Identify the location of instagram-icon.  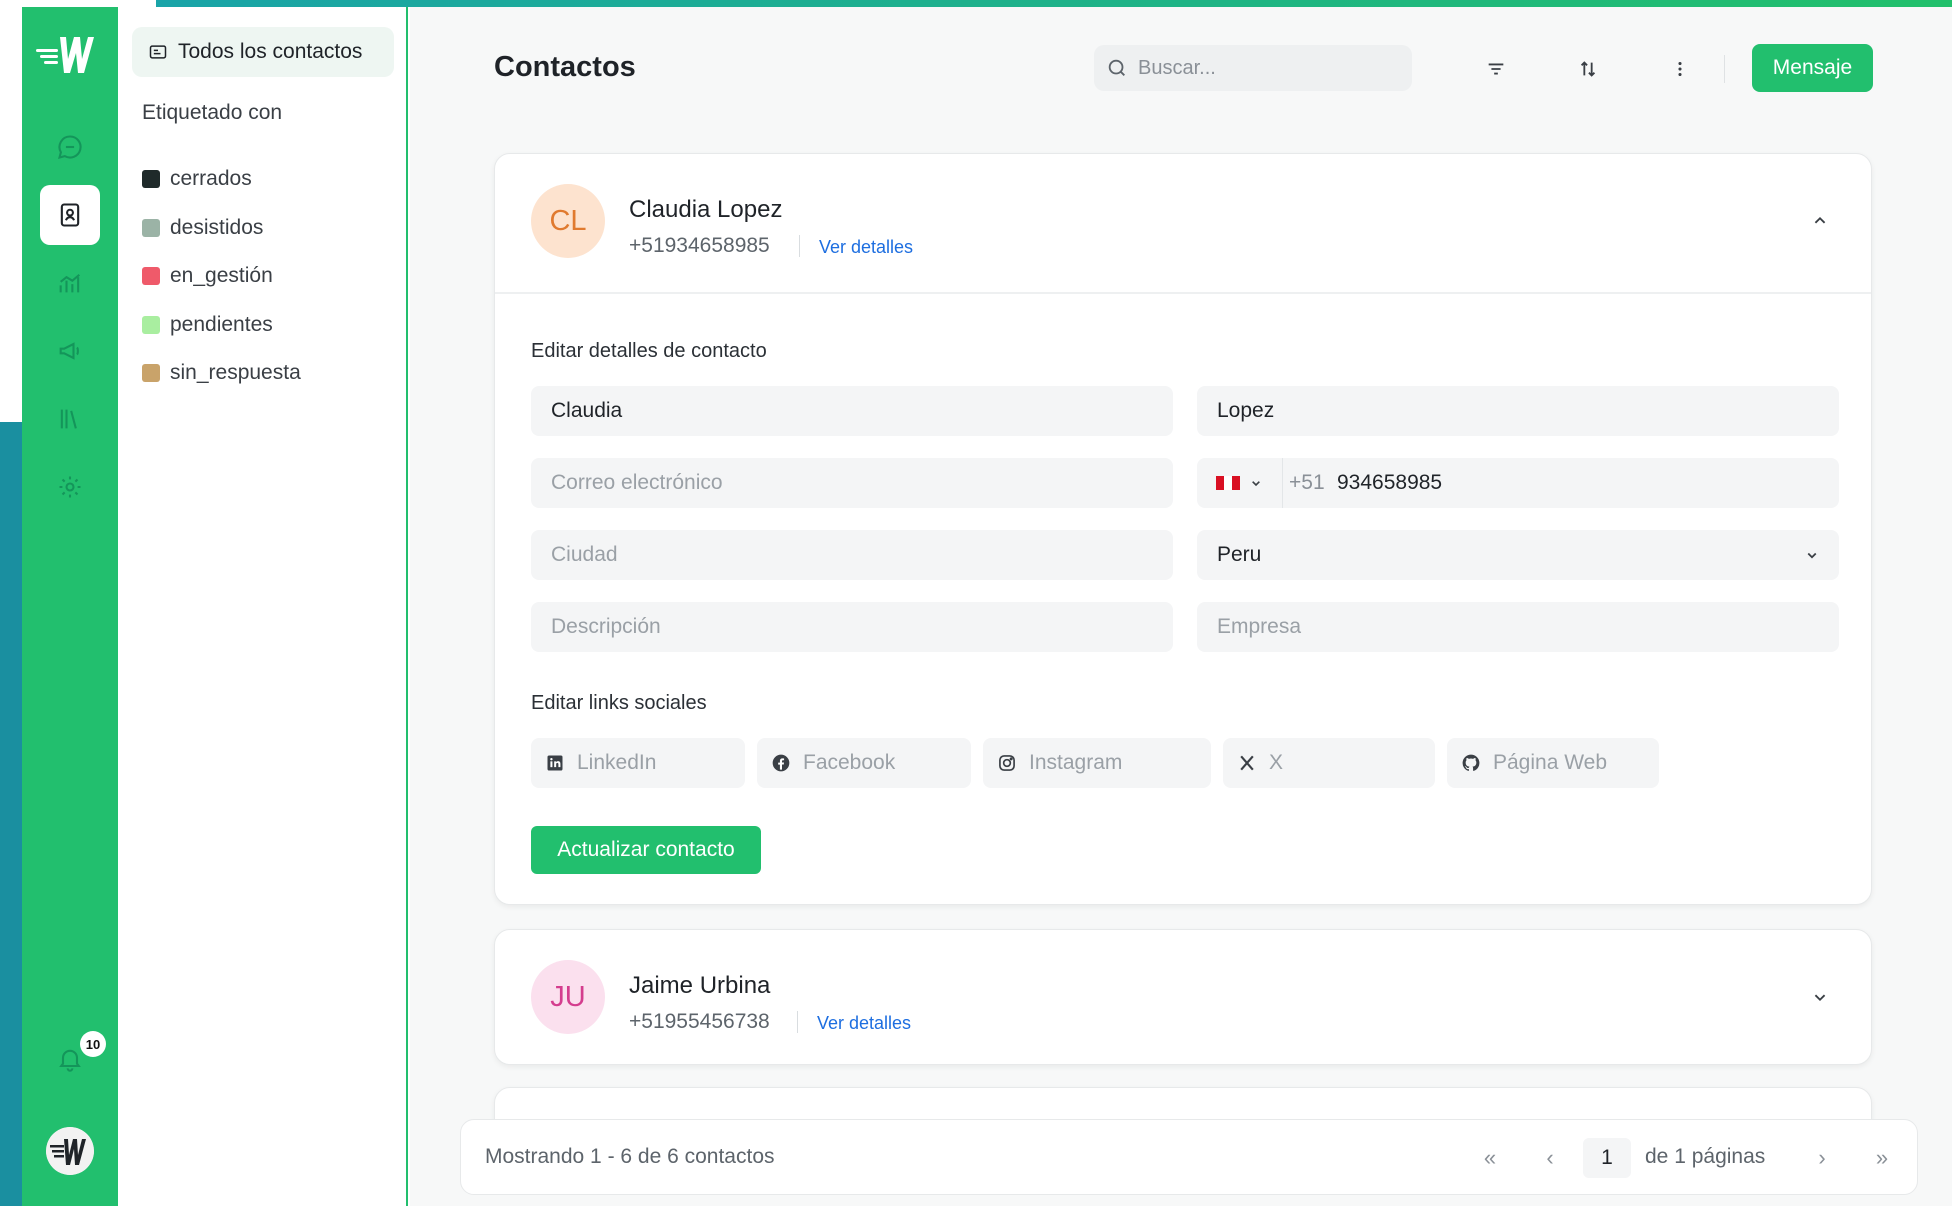
(1007, 763).